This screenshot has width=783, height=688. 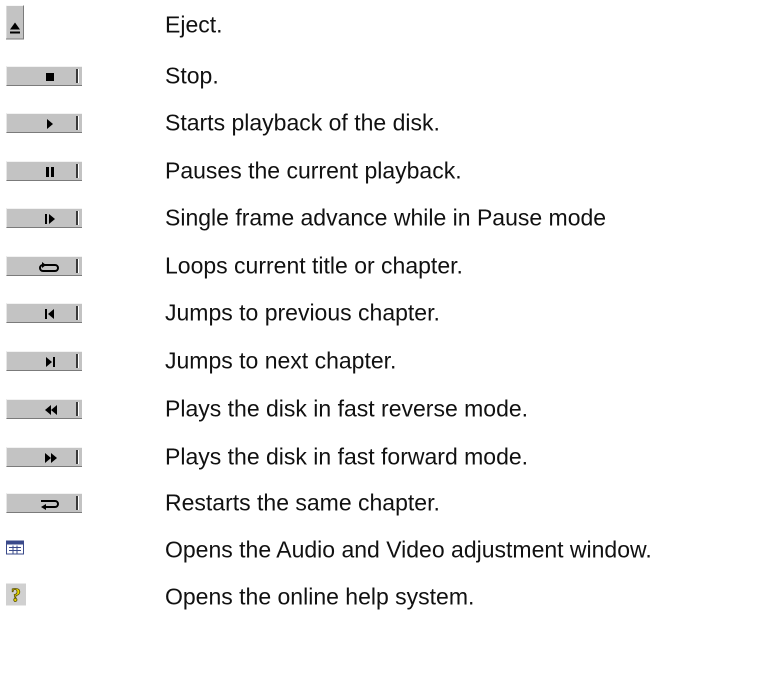 I want to click on previous-chapter-description: Jumps to previous chapter., so click(x=302, y=312).